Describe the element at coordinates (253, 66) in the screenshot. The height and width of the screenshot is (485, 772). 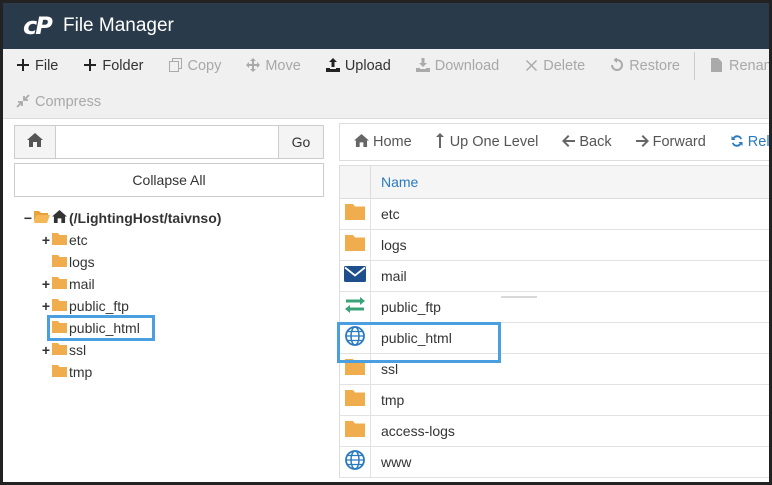
I see `move-icon` at that location.